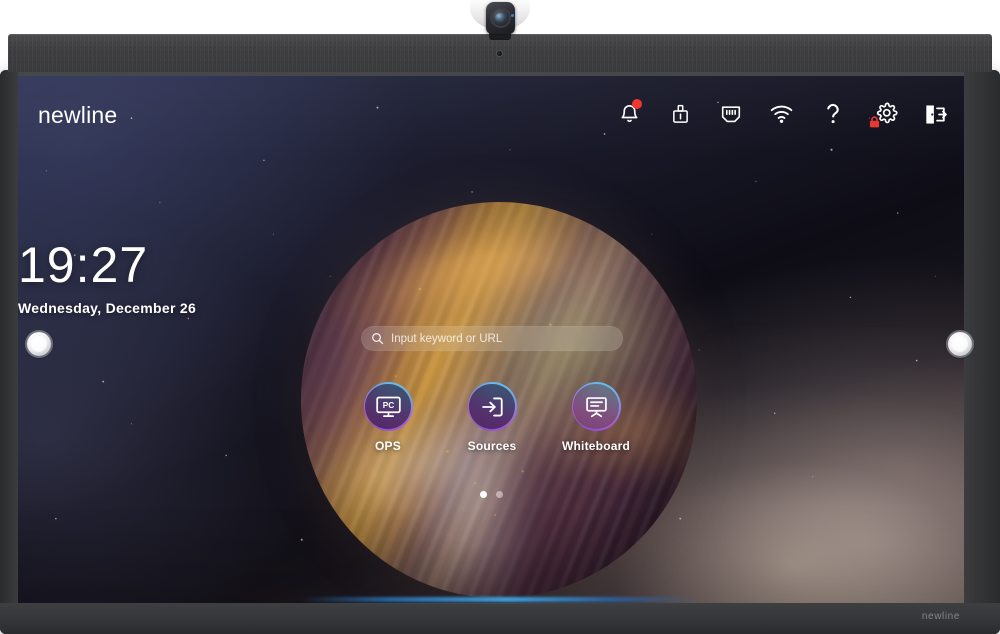 This screenshot has height=634, width=1000. What do you see at coordinates (960, 344) in the screenshot?
I see `right-side-knob` at bounding box center [960, 344].